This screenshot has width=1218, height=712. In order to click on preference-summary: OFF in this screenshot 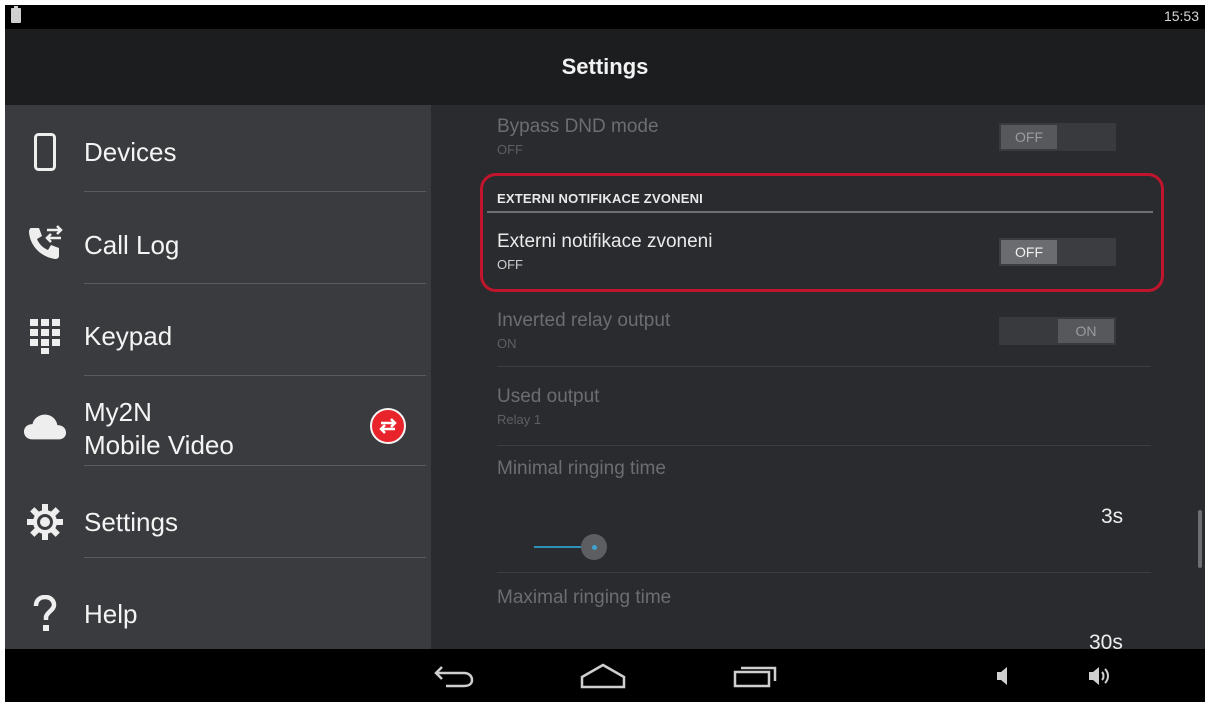, I will do `click(510, 149)`.